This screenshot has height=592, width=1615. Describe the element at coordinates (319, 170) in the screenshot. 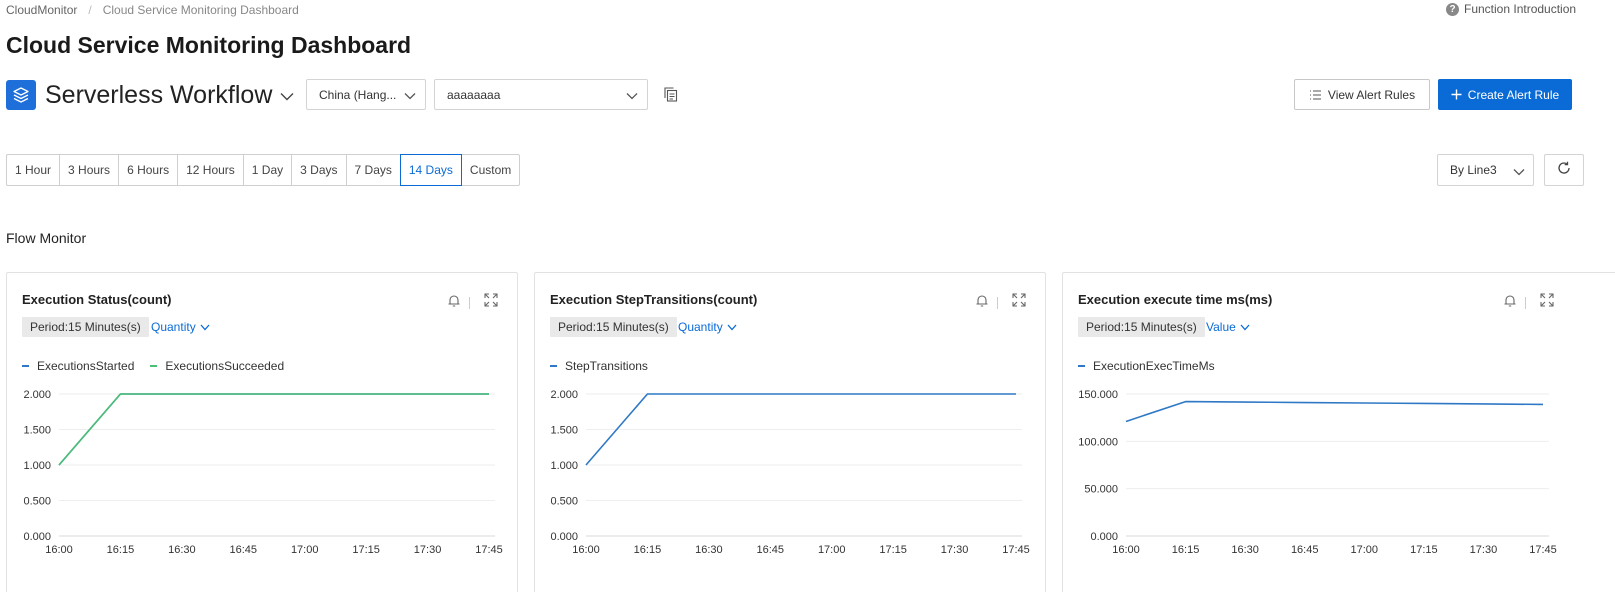

I see `time-range-3-days: 3 Days` at that location.